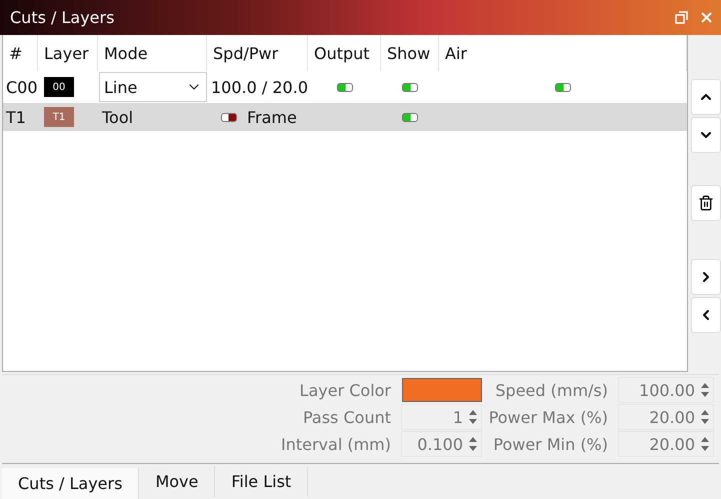 This screenshot has width=721, height=499. Describe the element at coordinates (345, 390) in the screenshot. I see `field-label: Layer Color` at that location.